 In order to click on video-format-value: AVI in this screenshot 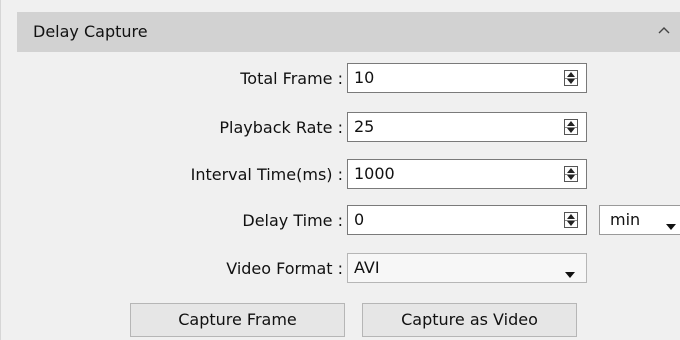, I will do `click(367, 267)`.